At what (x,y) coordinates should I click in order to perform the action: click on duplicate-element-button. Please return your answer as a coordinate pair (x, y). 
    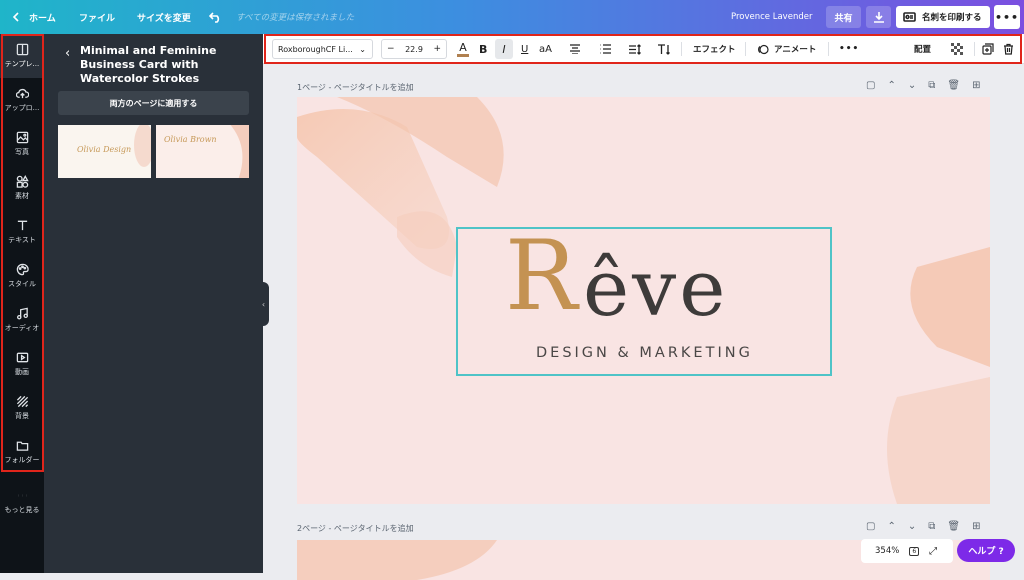
    Looking at the image, I should click on (988, 49).